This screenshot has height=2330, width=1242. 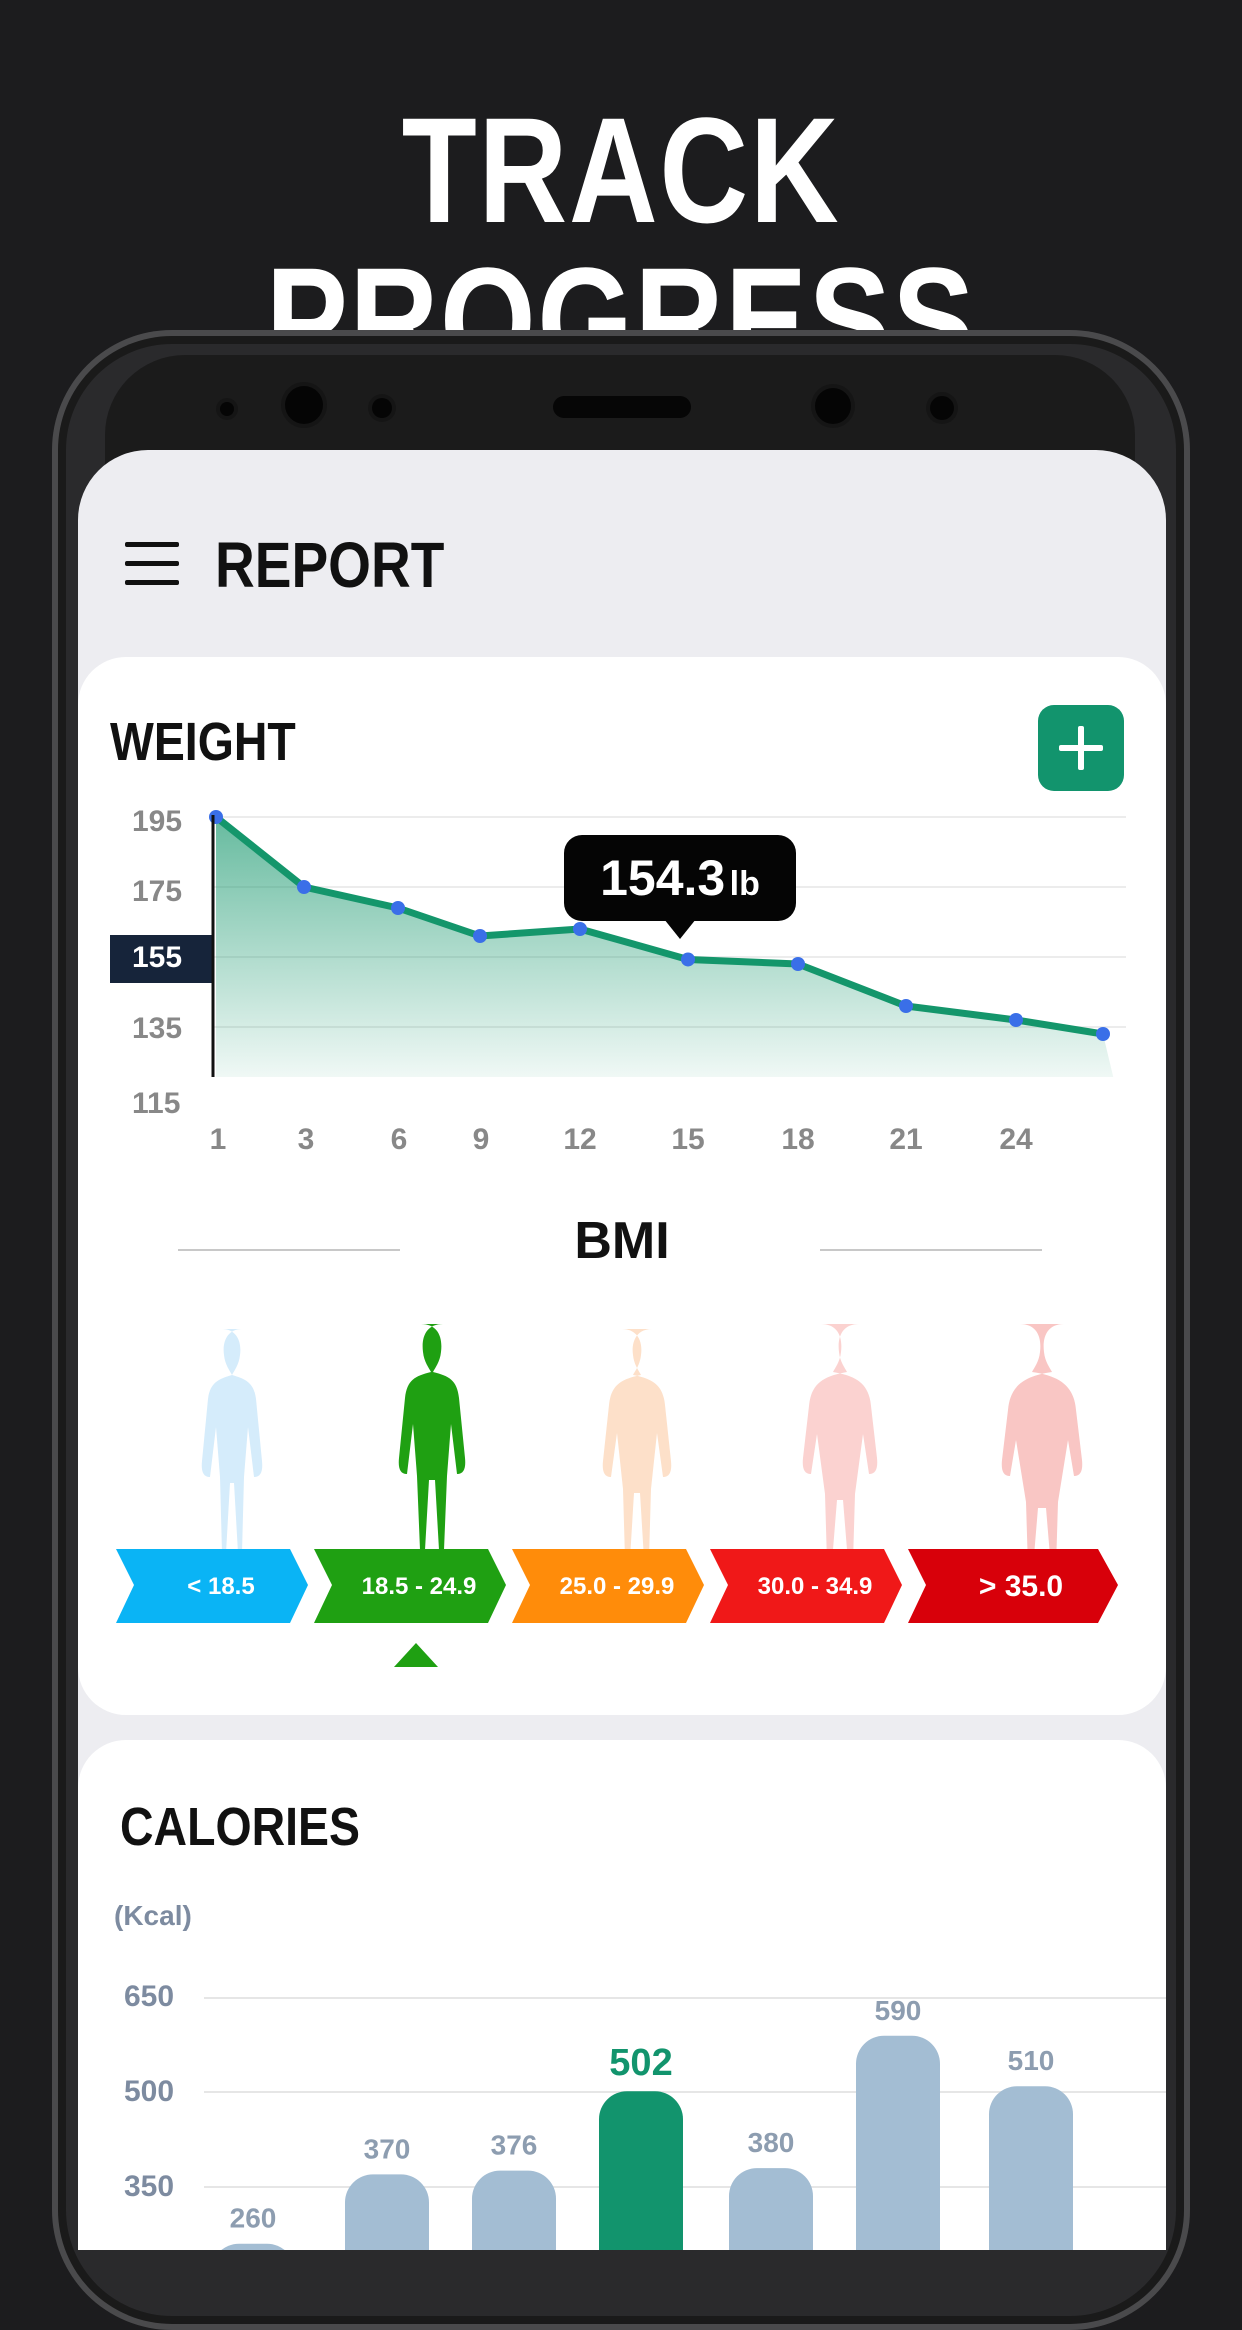 What do you see at coordinates (744, 884) in the screenshot?
I see `tooltip-unit: lb` at bounding box center [744, 884].